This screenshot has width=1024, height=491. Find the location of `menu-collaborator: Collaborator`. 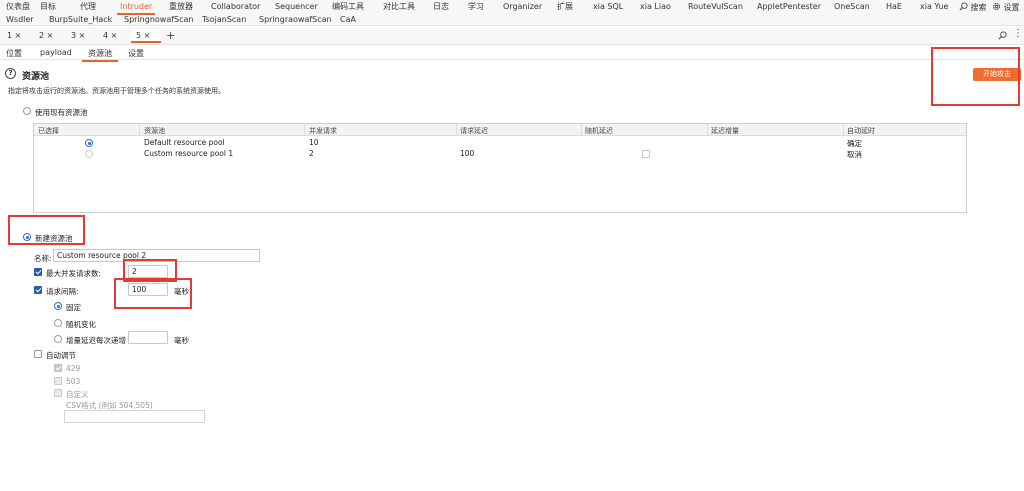

menu-collaborator: Collaborator is located at coordinates (235, 7).